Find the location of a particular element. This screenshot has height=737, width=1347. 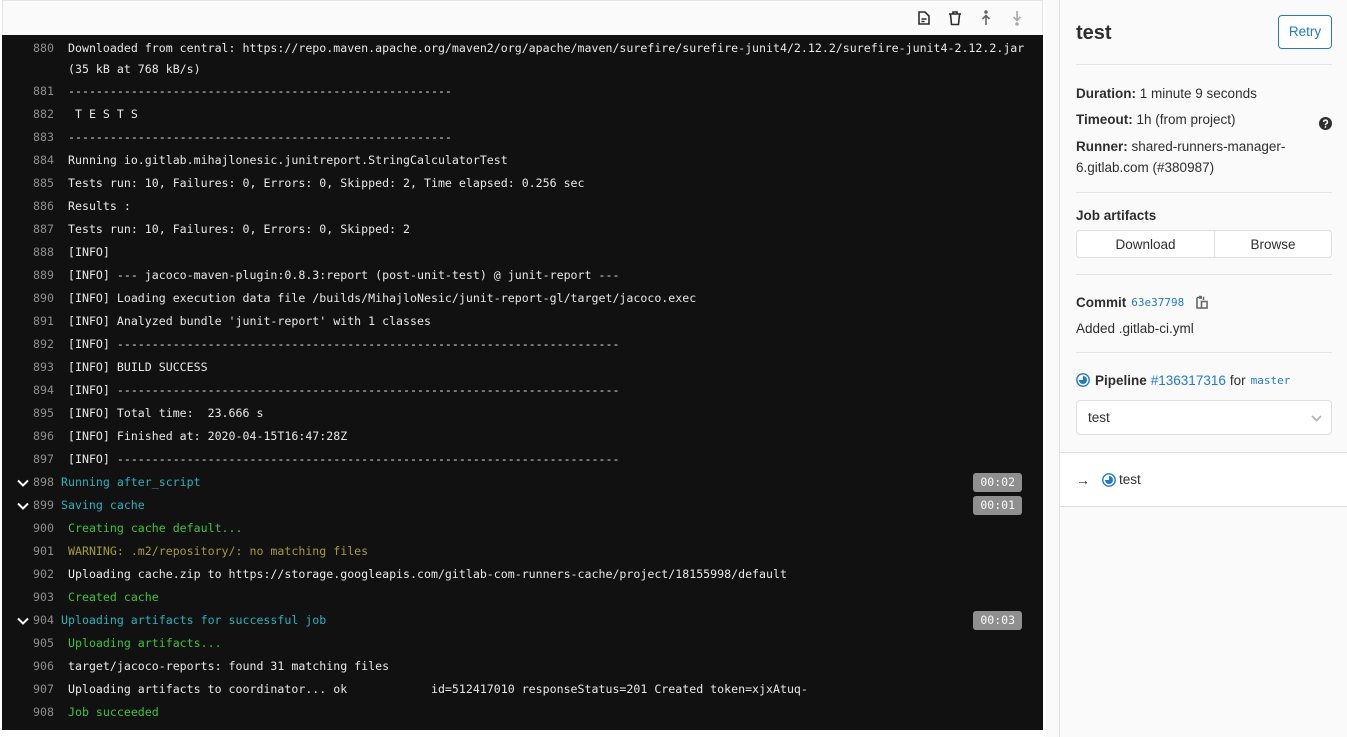

log-section-header: 899 Saving cache 00:01 is located at coordinates (522, 505).